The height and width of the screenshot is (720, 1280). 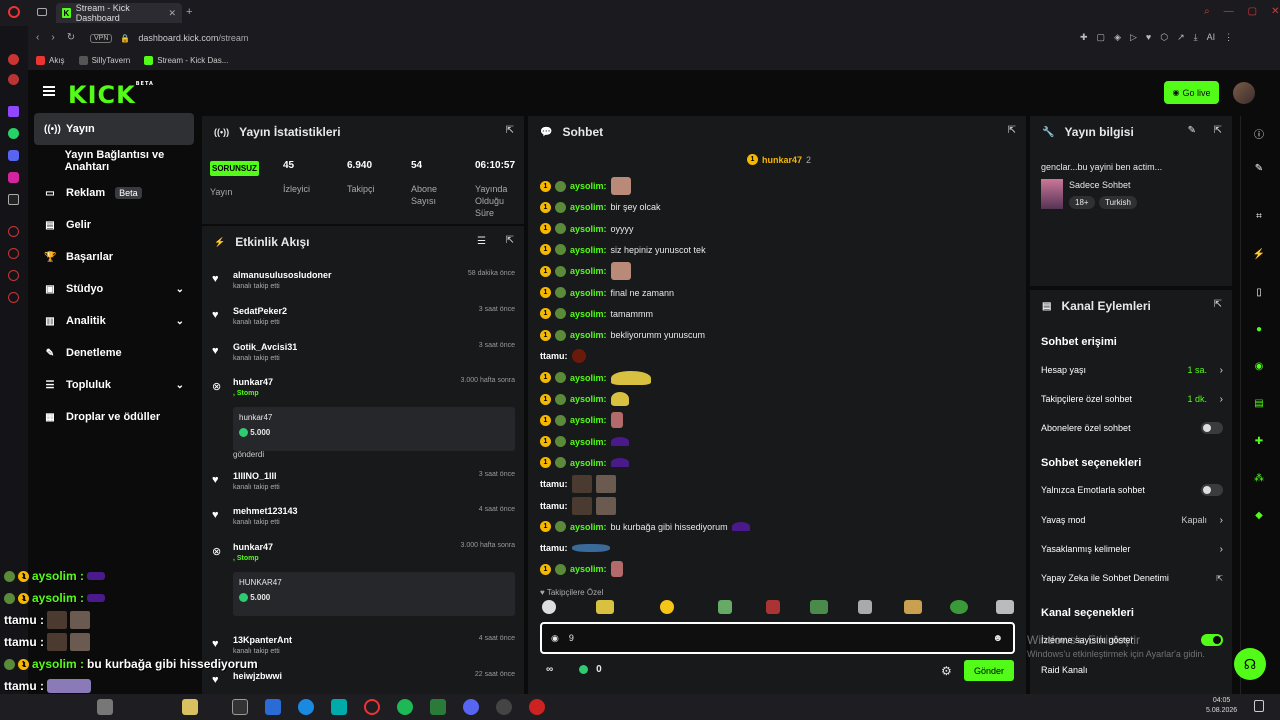 What do you see at coordinates (13, 111) in the screenshot?
I see `twitch-icon` at bounding box center [13, 111].